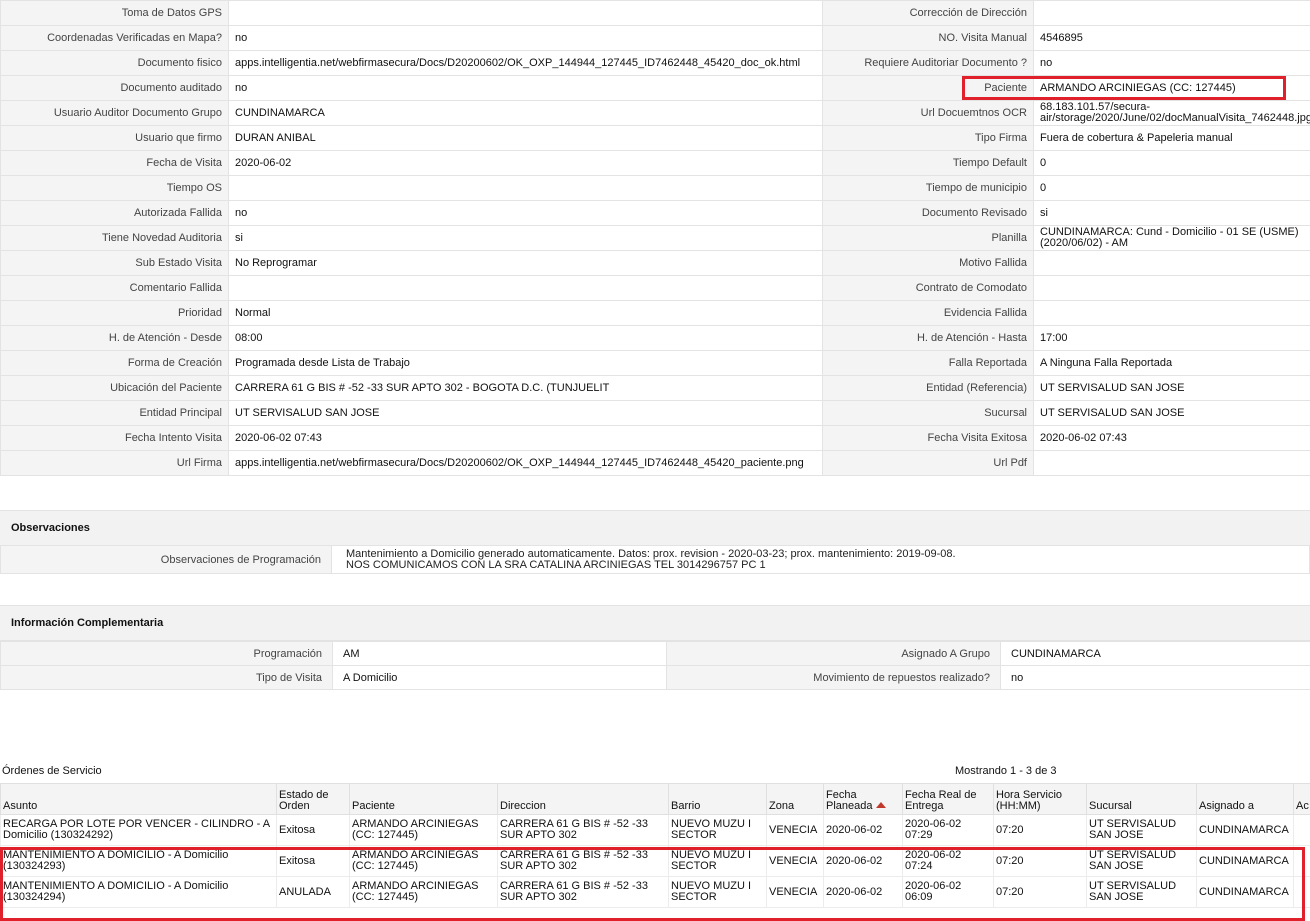 Image resolution: width=1310 pixels, height=921 pixels. Describe the element at coordinates (1155, 678) in the screenshot. I see `complementaria-value: no` at that location.